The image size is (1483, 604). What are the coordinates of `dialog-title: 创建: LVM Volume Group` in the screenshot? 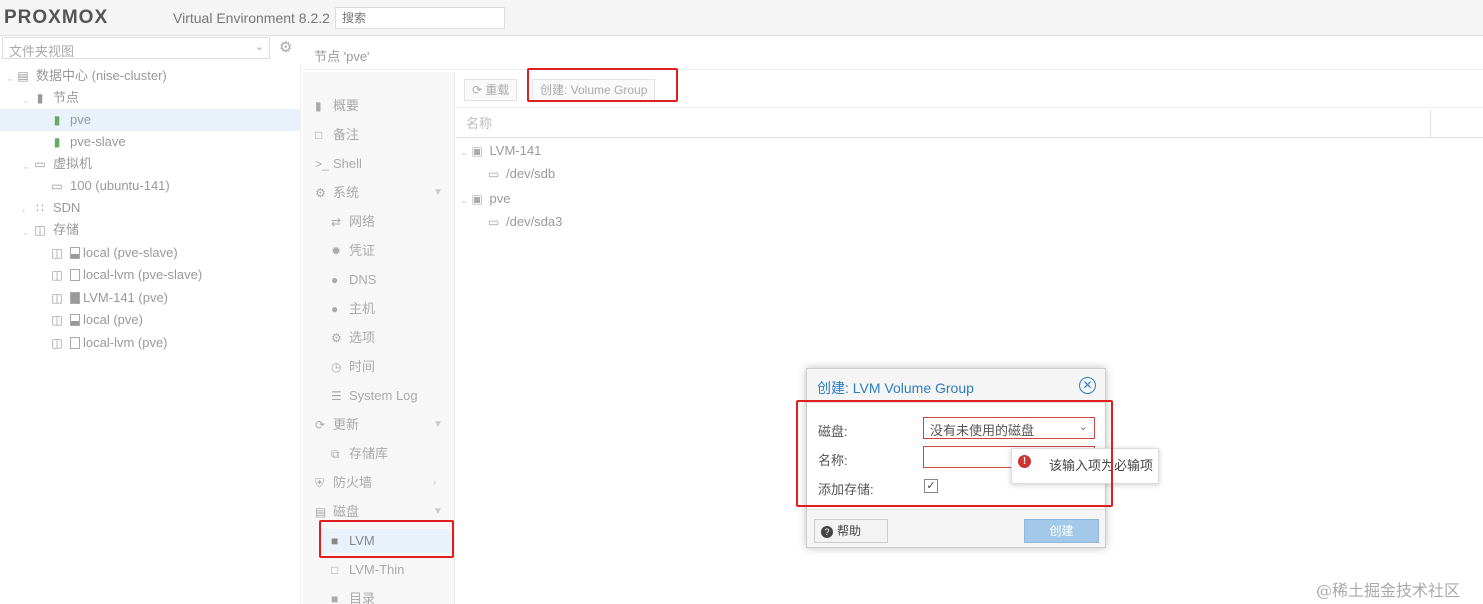 It's located at (895, 388).